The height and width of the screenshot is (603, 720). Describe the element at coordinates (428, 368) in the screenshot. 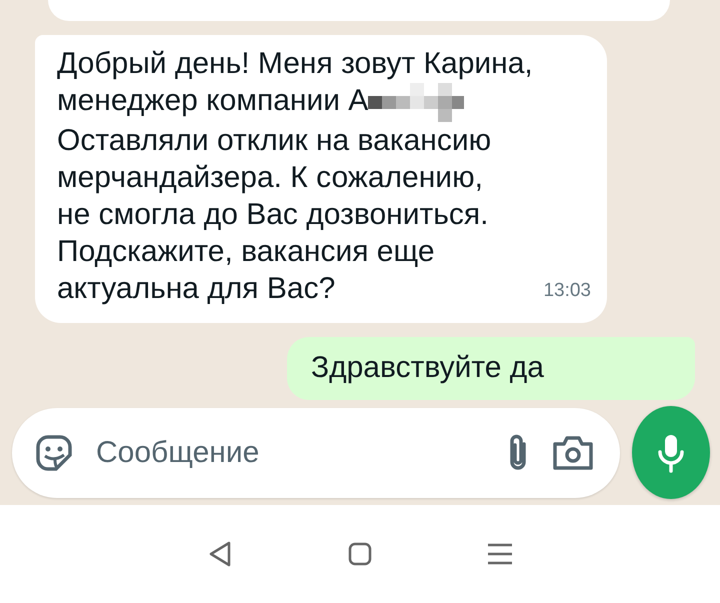

I see `message-text: Здравствуйте да` at that location.